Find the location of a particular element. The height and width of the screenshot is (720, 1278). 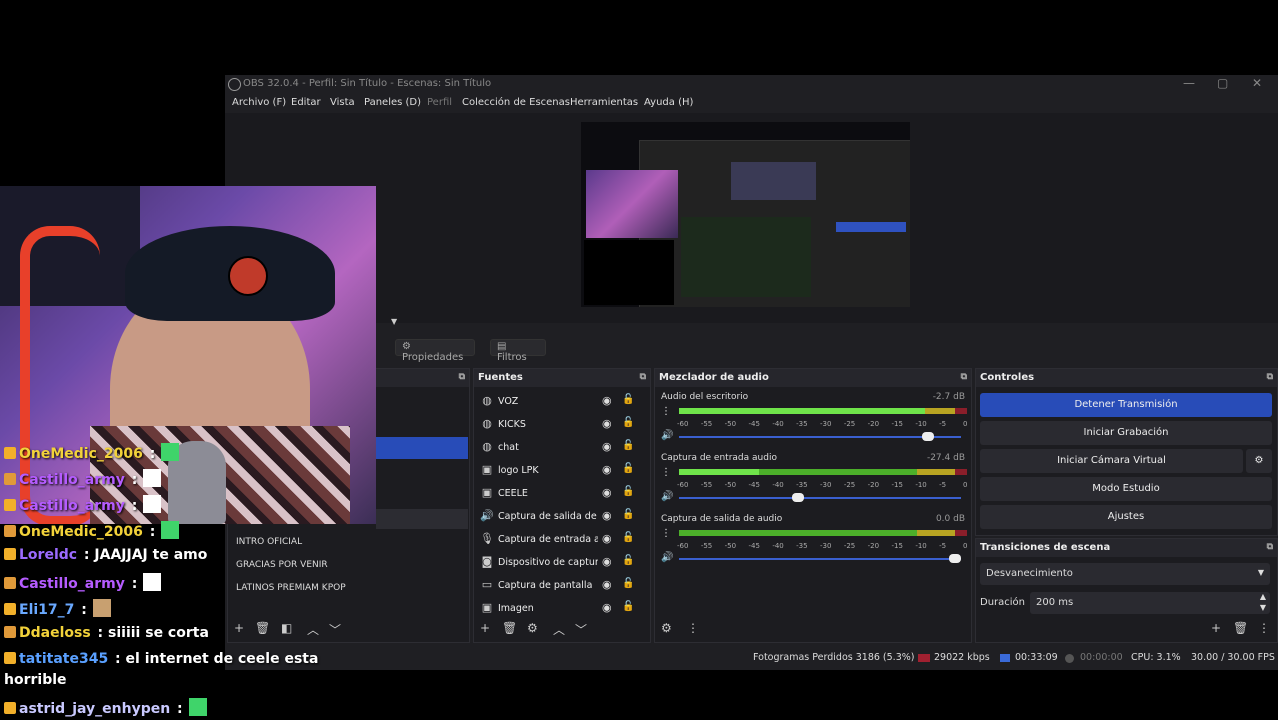

menu-paneles: Paneles (D) is located at coordinates (392, 102).